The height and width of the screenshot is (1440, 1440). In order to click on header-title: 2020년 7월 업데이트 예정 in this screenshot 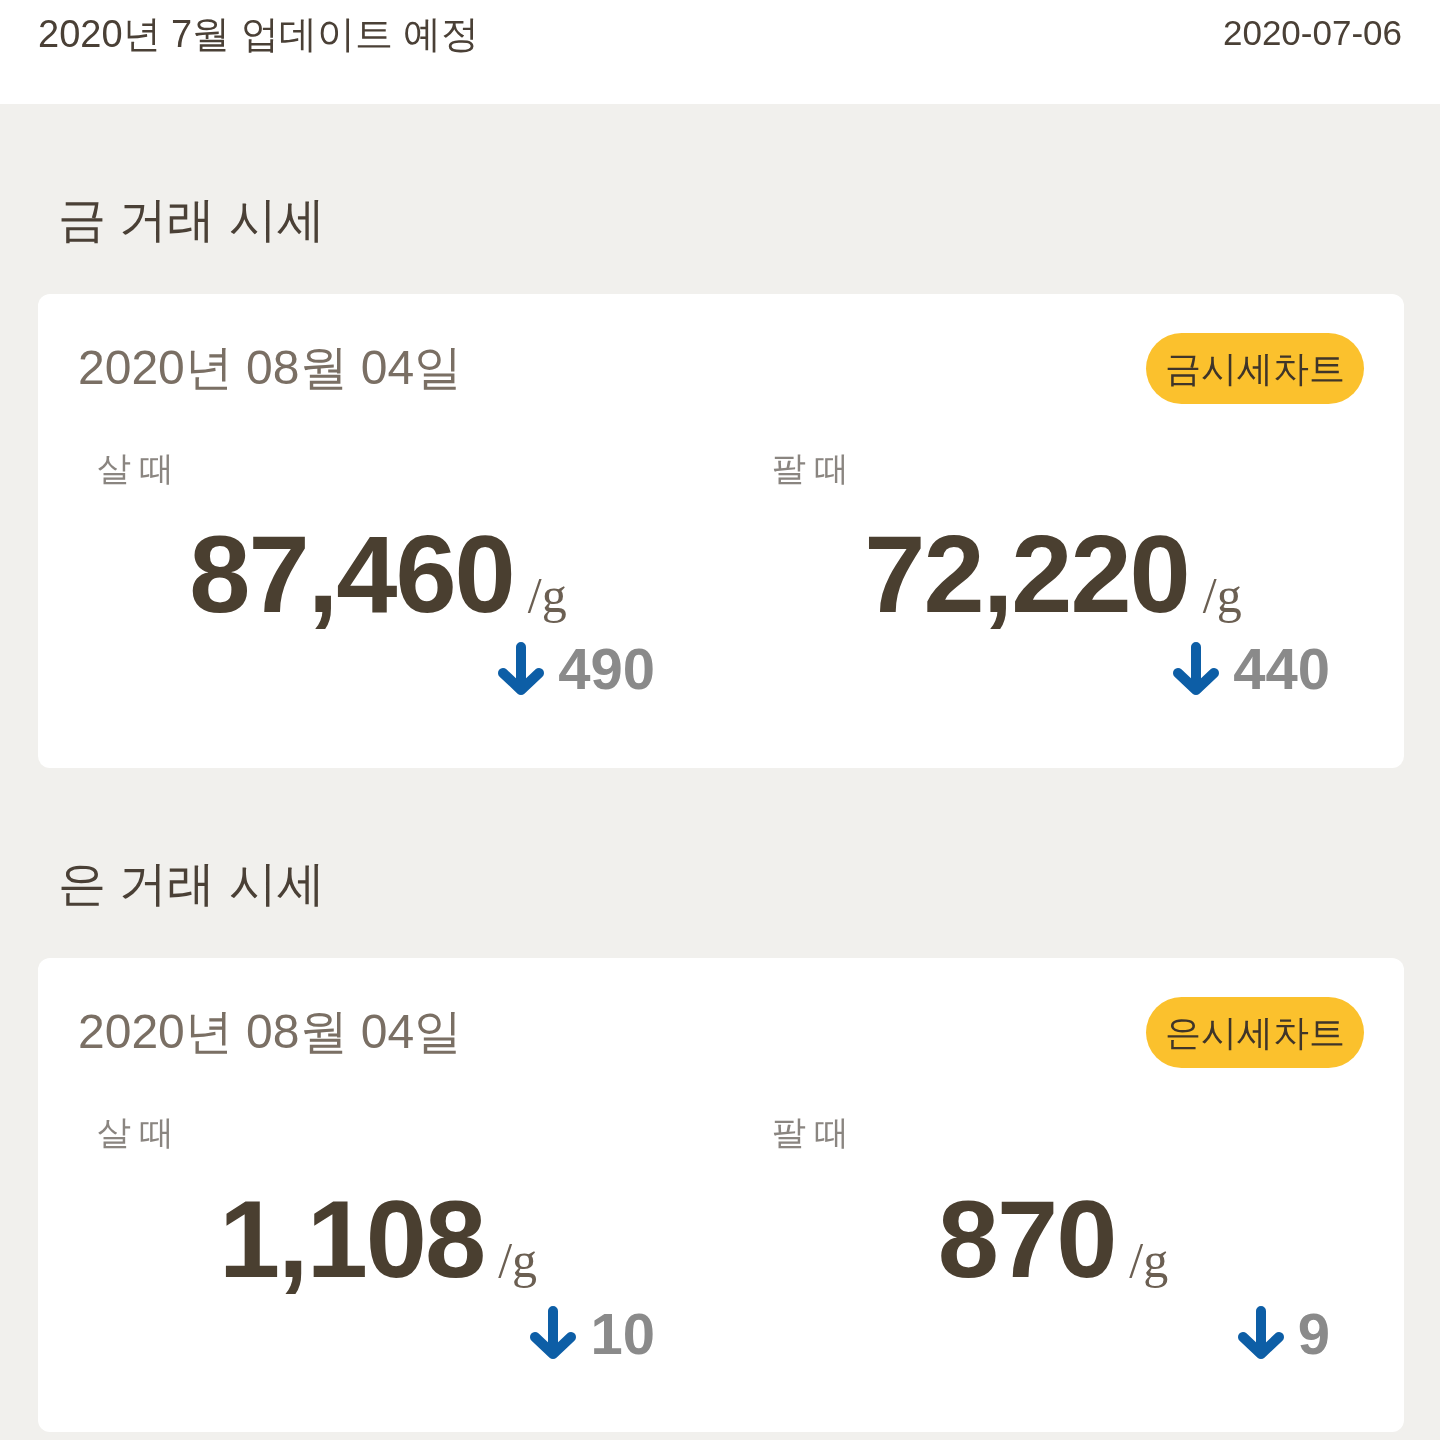, I will do `click(259, 34)`.